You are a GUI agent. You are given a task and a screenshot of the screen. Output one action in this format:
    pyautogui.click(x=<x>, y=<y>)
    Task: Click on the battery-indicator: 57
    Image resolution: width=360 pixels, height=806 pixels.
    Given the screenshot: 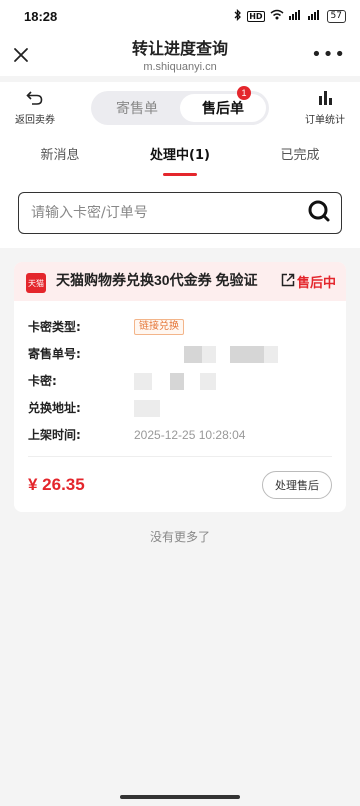 What is the action you would take?
    pyautogui.click(x=336, y=16)
    